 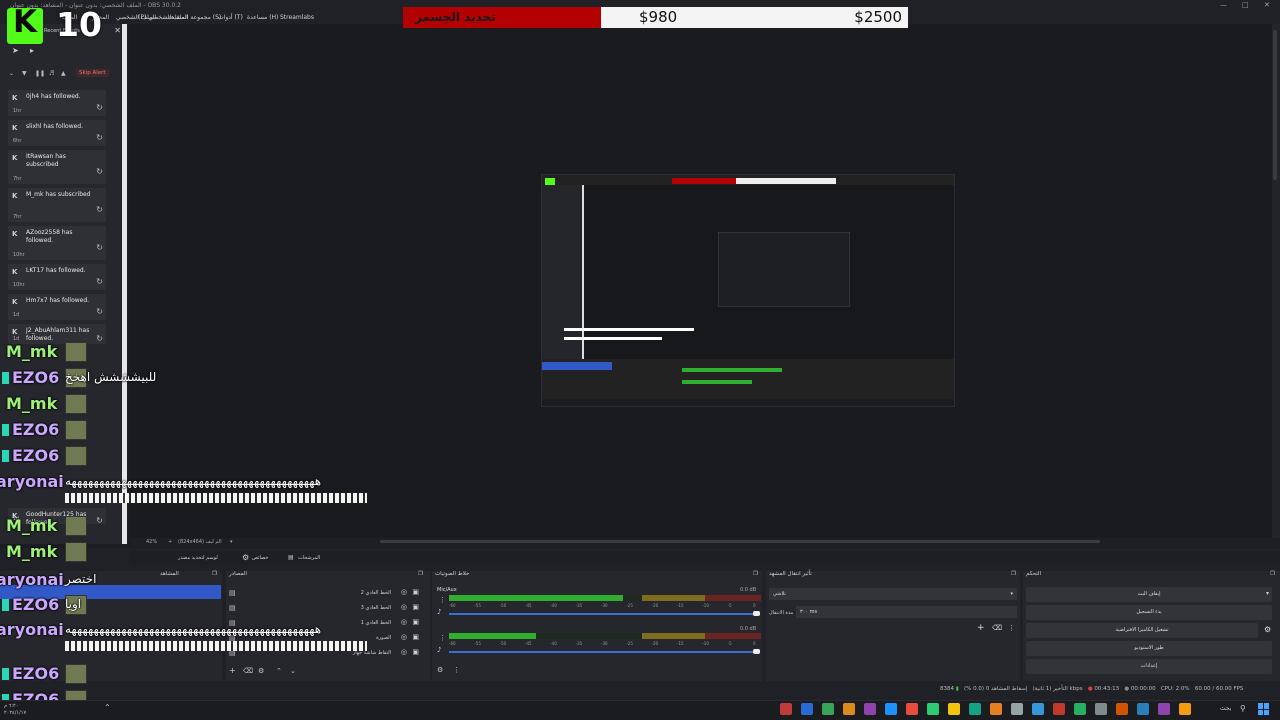 I want to click on collapse-icon: ⌄, so click(x=11, y=73).